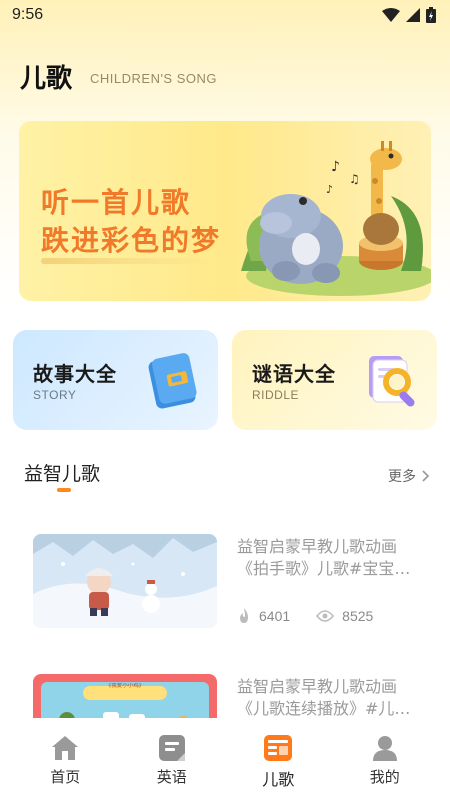 This screenshot has height=800, width=450. Describe the element at coordinates (358, 616) in the screenshot. I see `view-count: 8525` at that location.